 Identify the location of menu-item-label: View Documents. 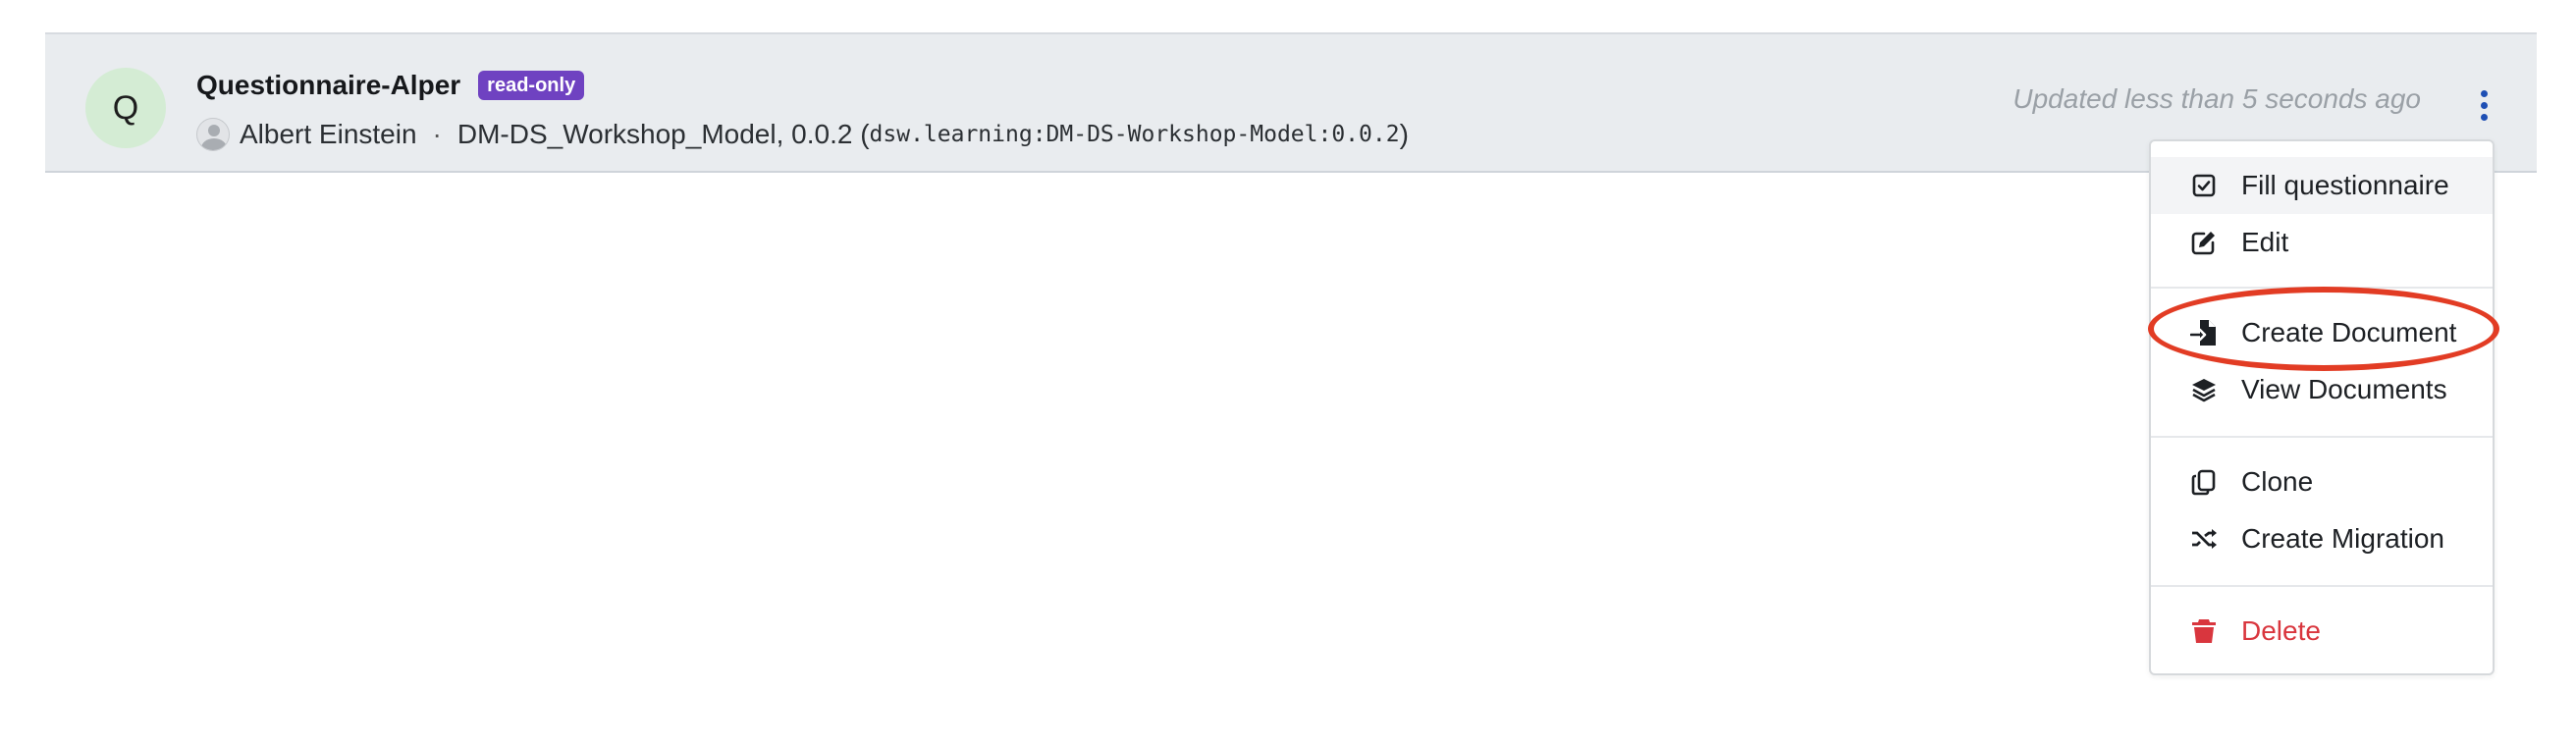
(2344, 389).